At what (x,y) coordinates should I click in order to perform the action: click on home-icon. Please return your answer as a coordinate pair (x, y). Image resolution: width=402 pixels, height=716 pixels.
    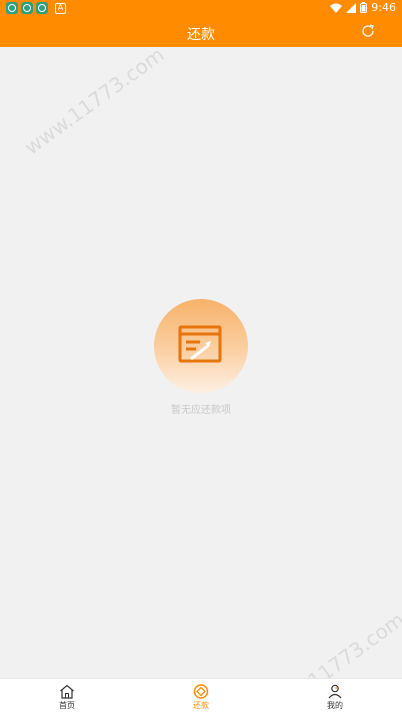
    Looking at the image, I should click on (67, 691).